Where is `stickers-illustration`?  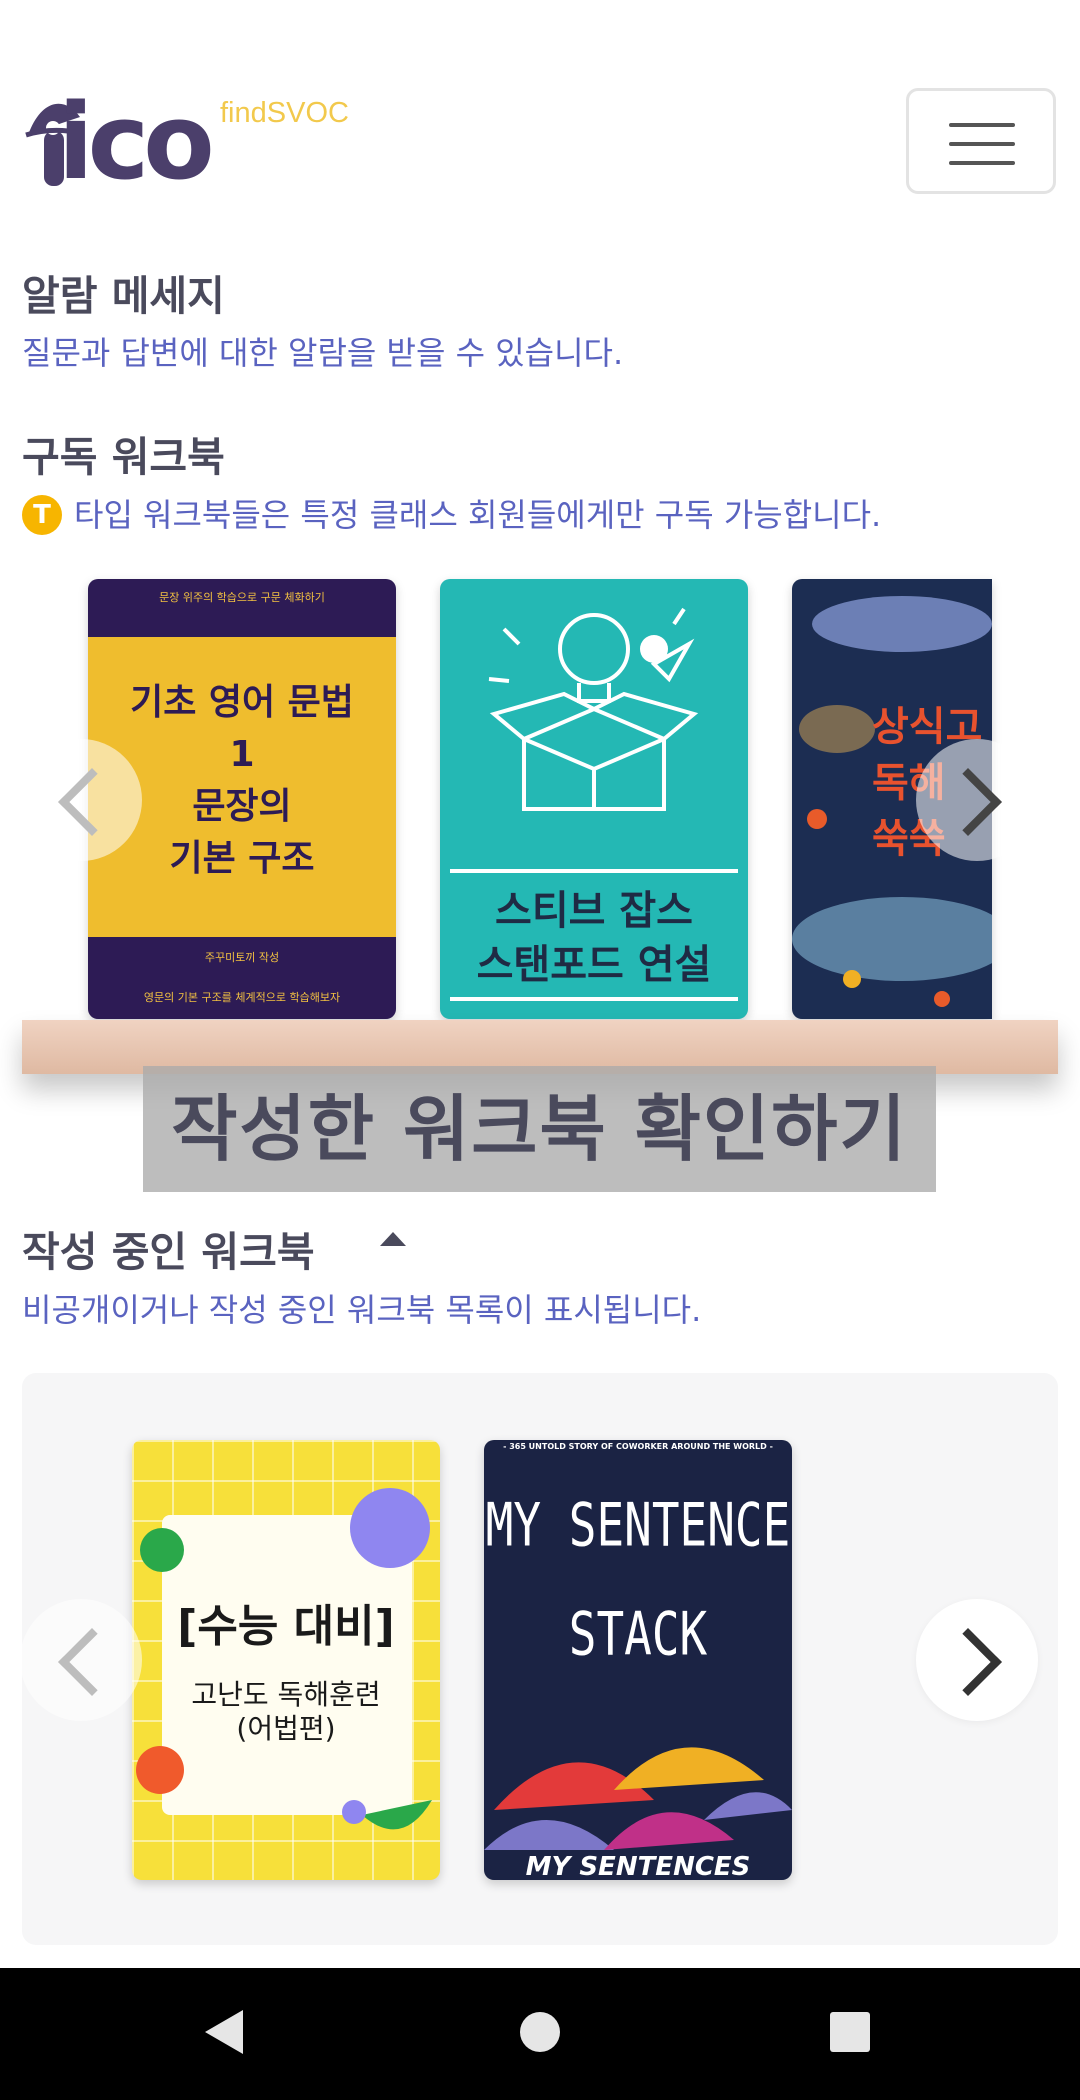 stickers-illustration is located at coordinates (284, 1659).